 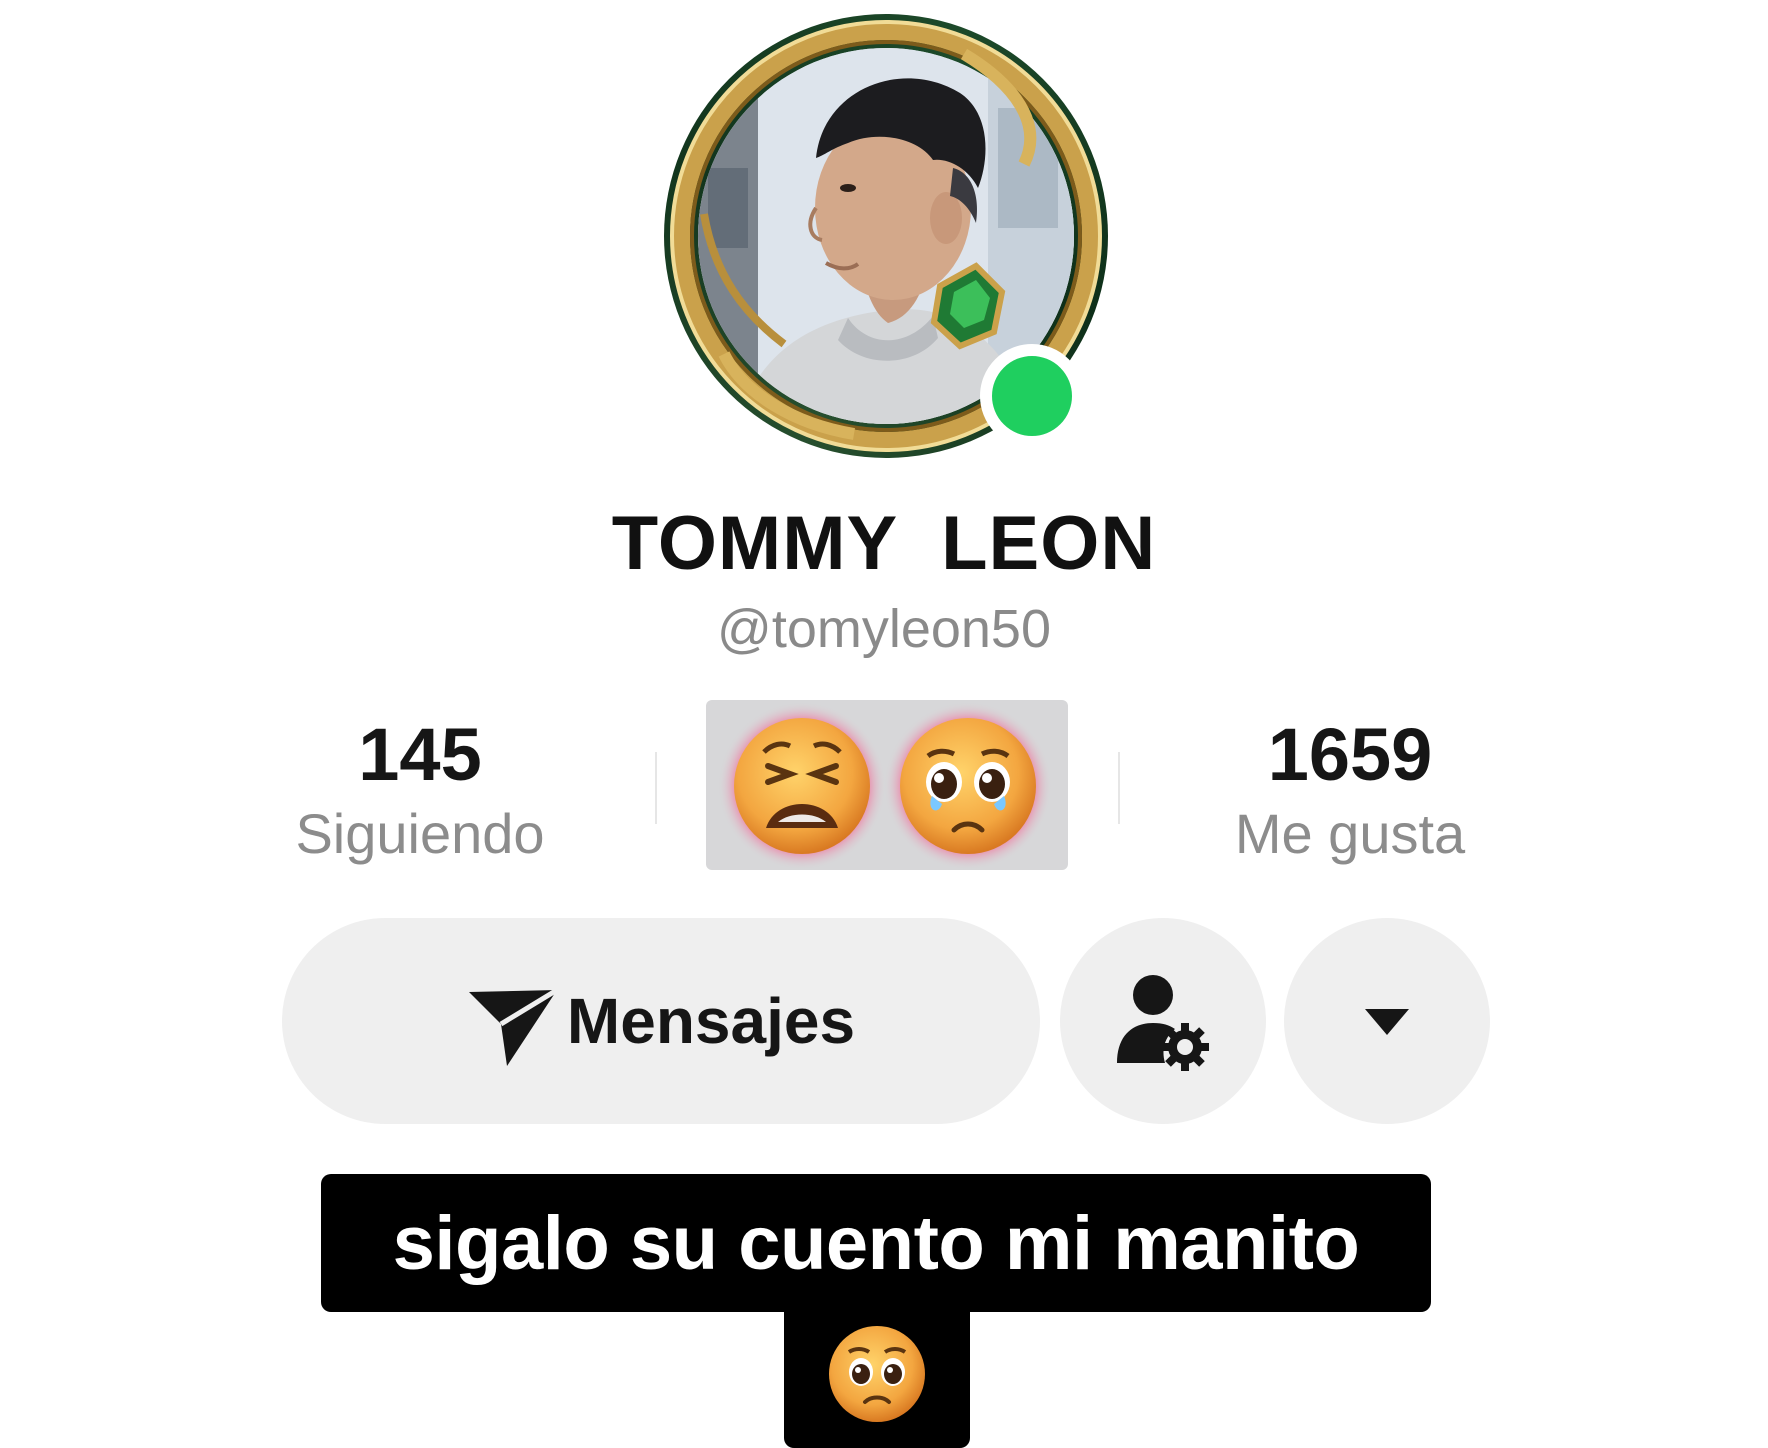 I want to click on messages-button: Mensajes, so click(x=661, y=1021).